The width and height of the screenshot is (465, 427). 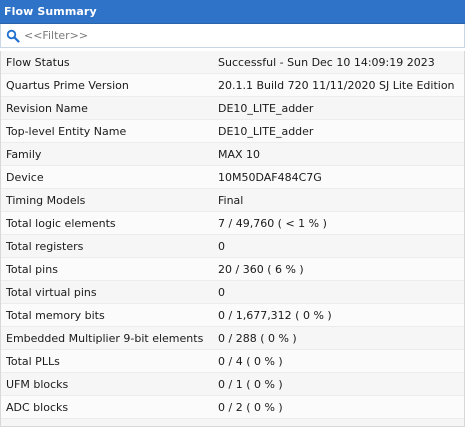 I want to click on filter-bar, so click(x=232, y=36).